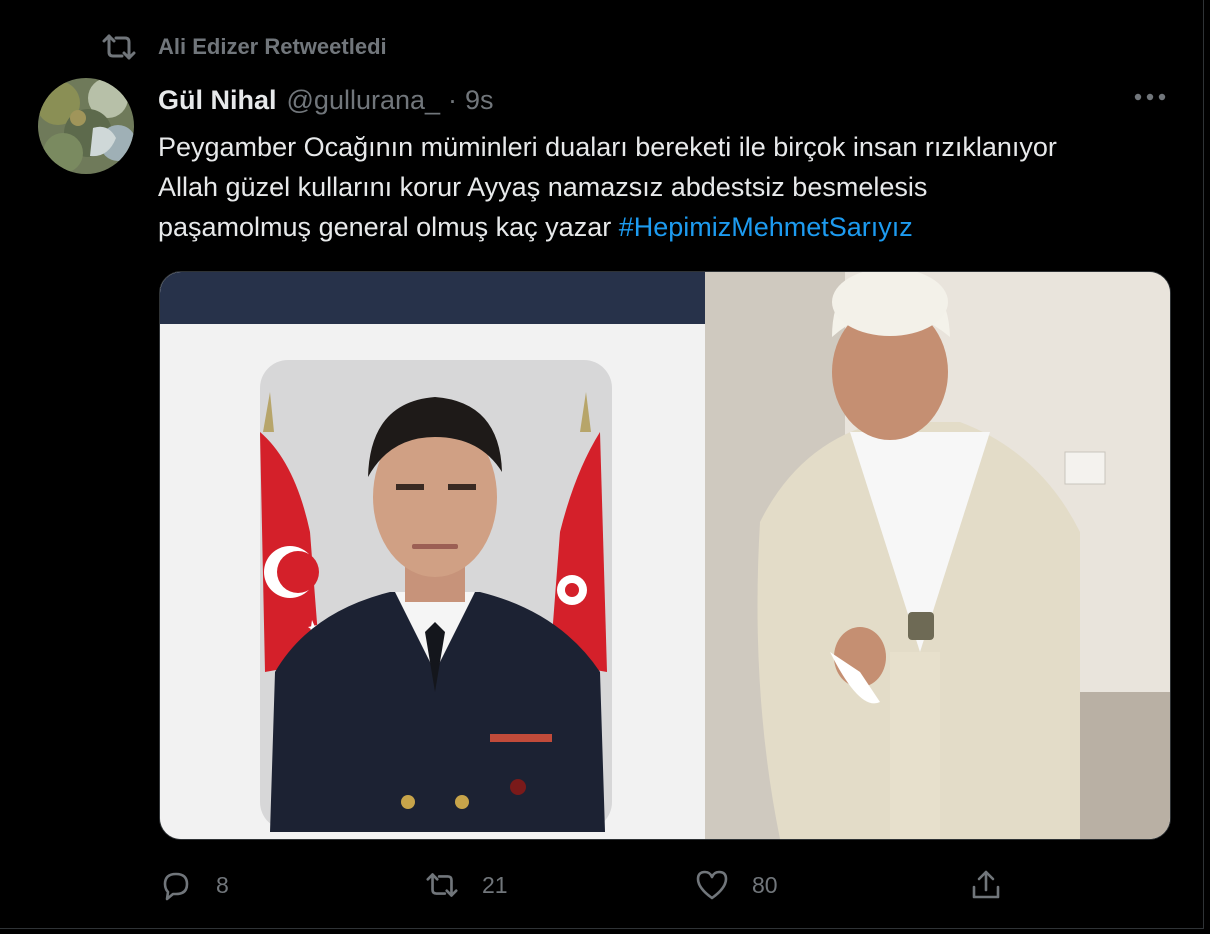  What do you see at coordinates (479, 100) in the screenshot?
I see `tweet-timestamp: 9s` at bounding box center [479, 100].